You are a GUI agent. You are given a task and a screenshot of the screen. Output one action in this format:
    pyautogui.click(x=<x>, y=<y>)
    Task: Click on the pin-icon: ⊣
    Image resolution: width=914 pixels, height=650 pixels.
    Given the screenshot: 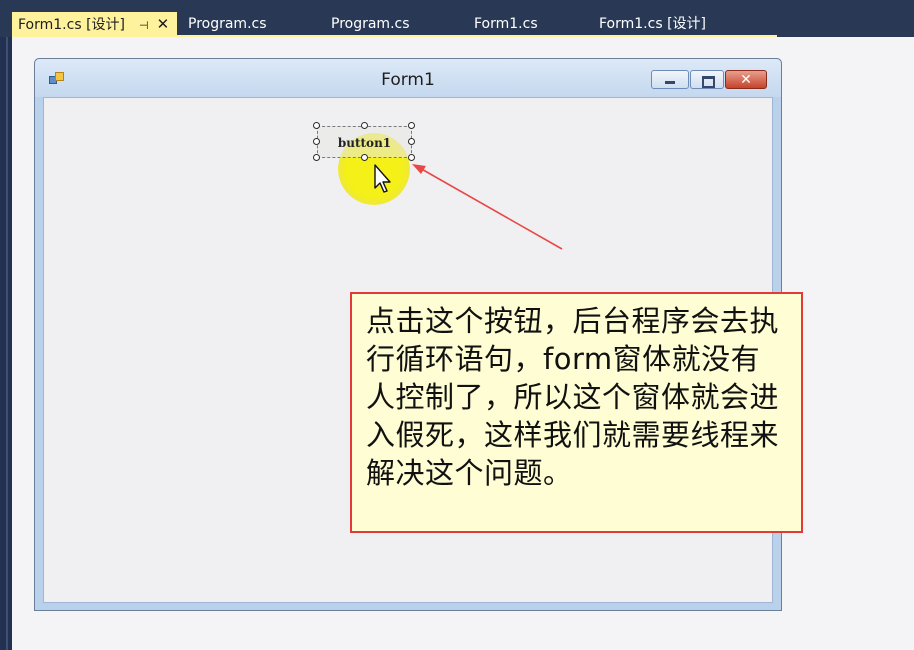 What is the action you would take?
    pyautogui.click(x=144, y=25)
    